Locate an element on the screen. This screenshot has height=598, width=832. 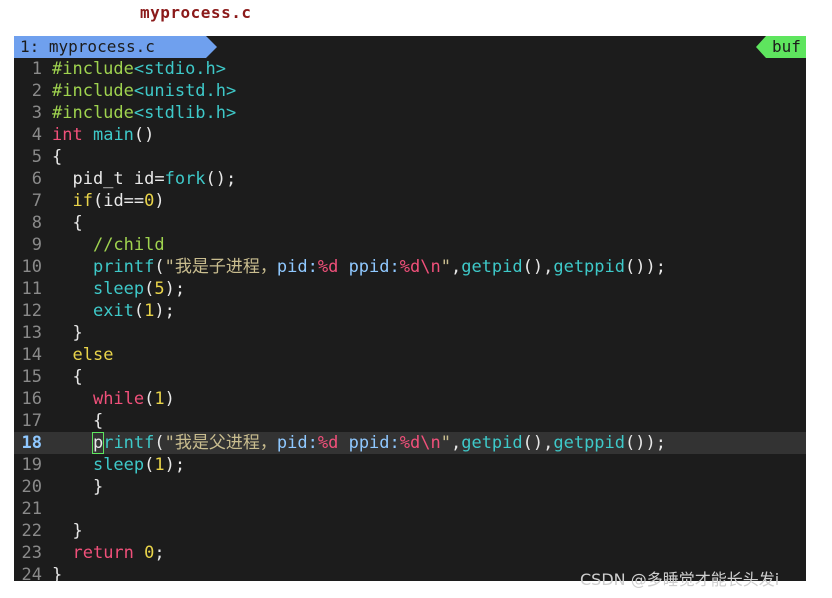
line-number: 3 is located at coordinates (36, 113).